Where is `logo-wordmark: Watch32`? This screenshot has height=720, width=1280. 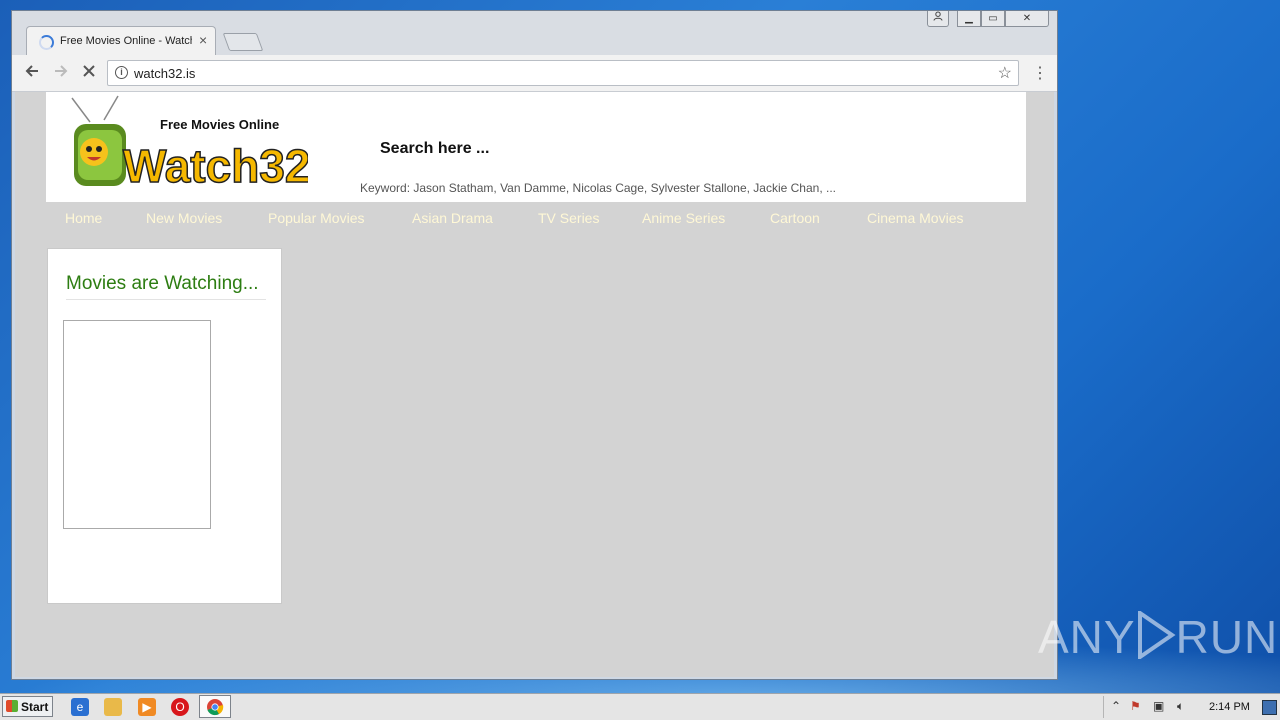
logo-wordmark: Watch32 is located at coordinates (215, 166).